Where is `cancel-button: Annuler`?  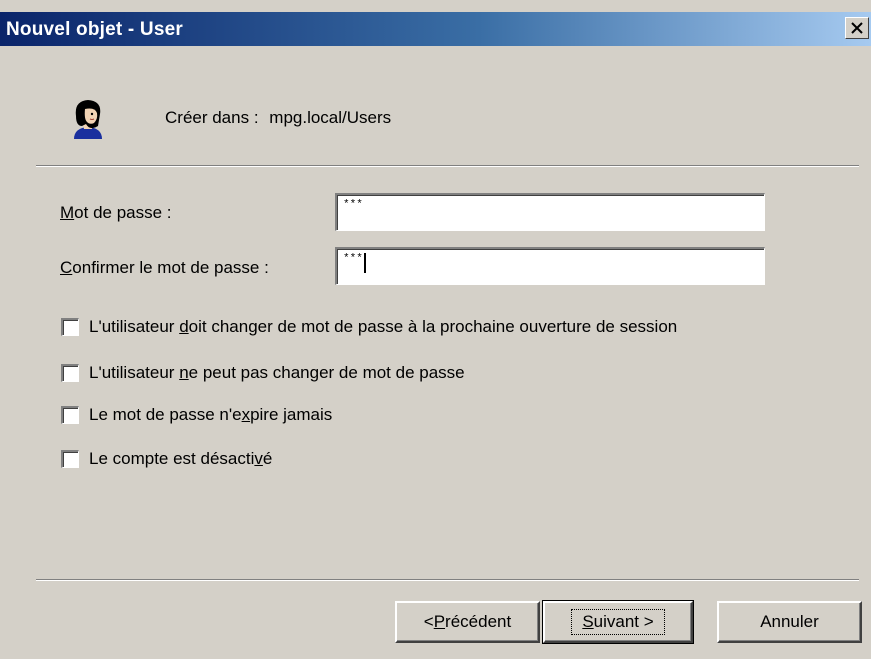 cancel-button: Annuler is located at coordinates (789, 622).